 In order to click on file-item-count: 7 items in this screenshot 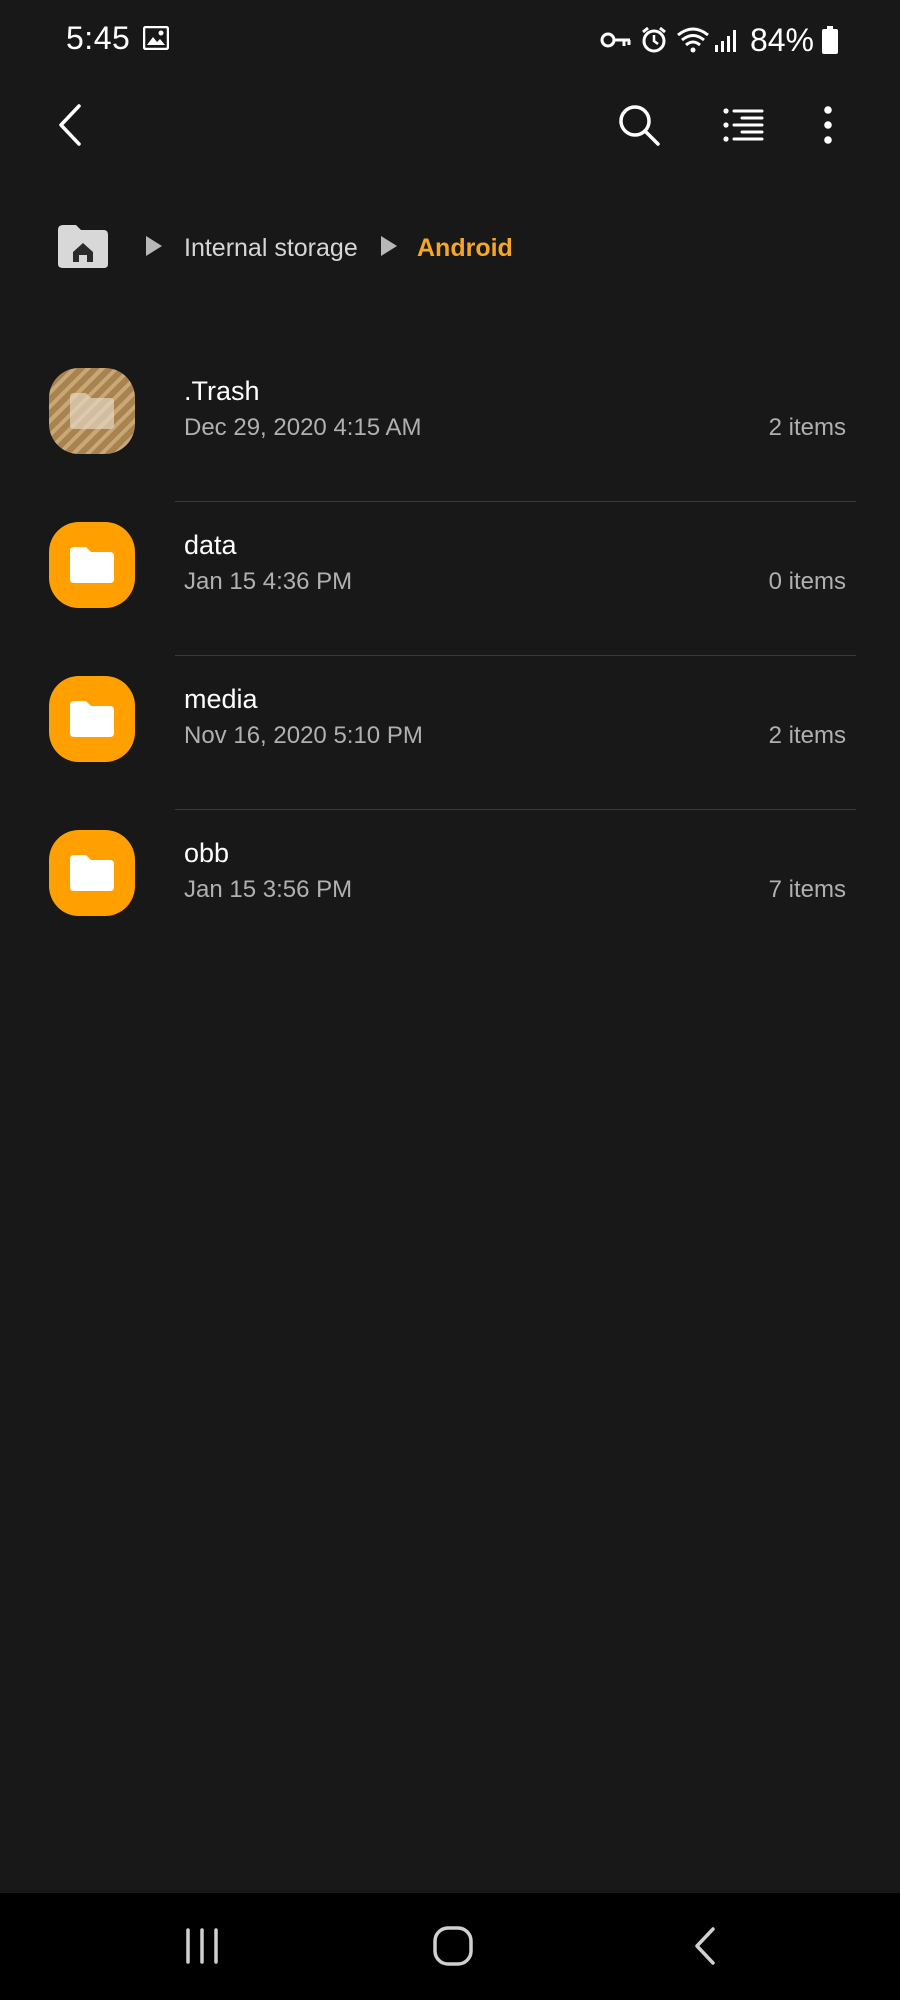, I will do `click(807, 889)`.